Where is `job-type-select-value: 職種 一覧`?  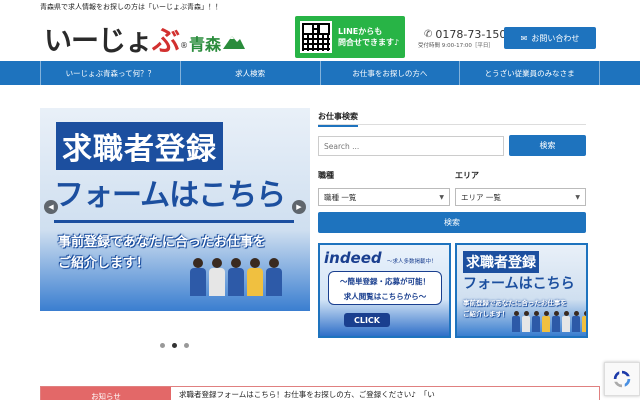
job-type-select-value: 職種 一覧 is located at coordinates (340, 197).